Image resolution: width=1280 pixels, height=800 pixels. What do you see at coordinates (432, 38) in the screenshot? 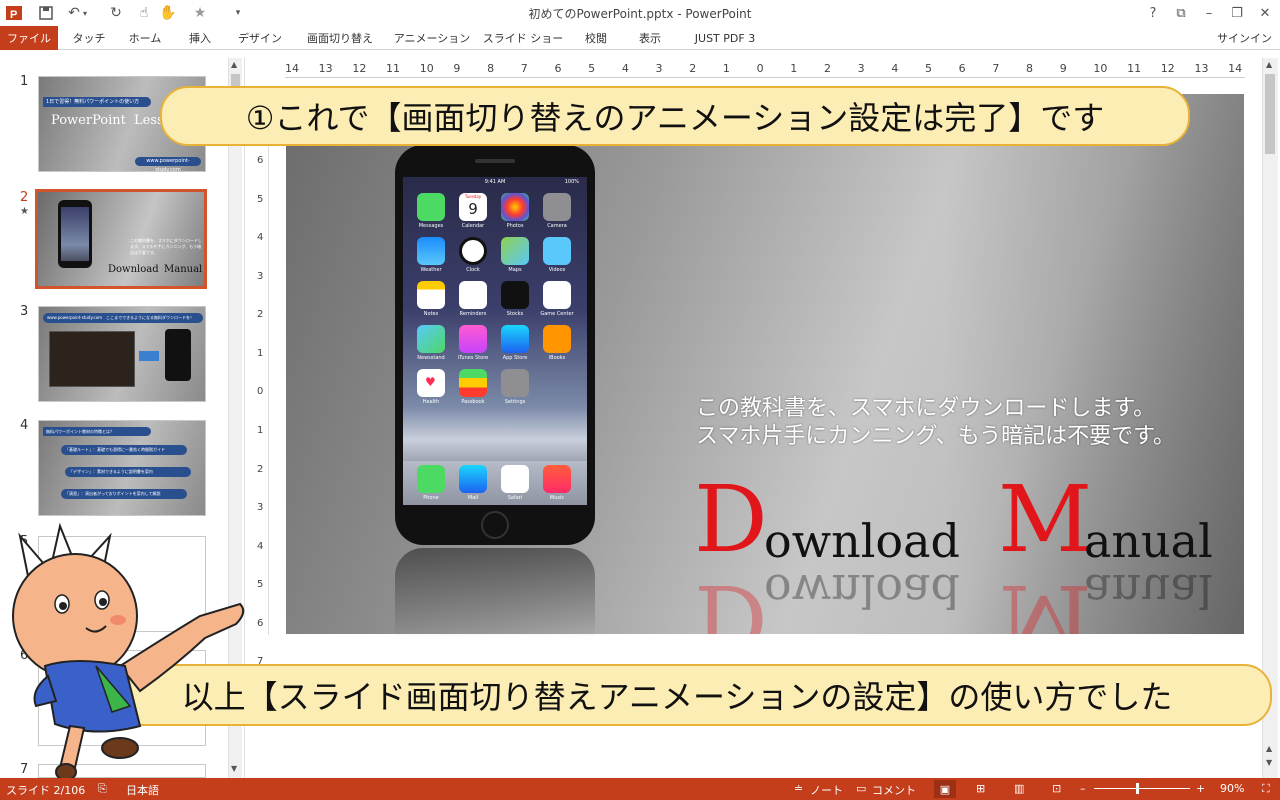
I see `tab-animations: アニメーション` at bounding box center [432, 38].